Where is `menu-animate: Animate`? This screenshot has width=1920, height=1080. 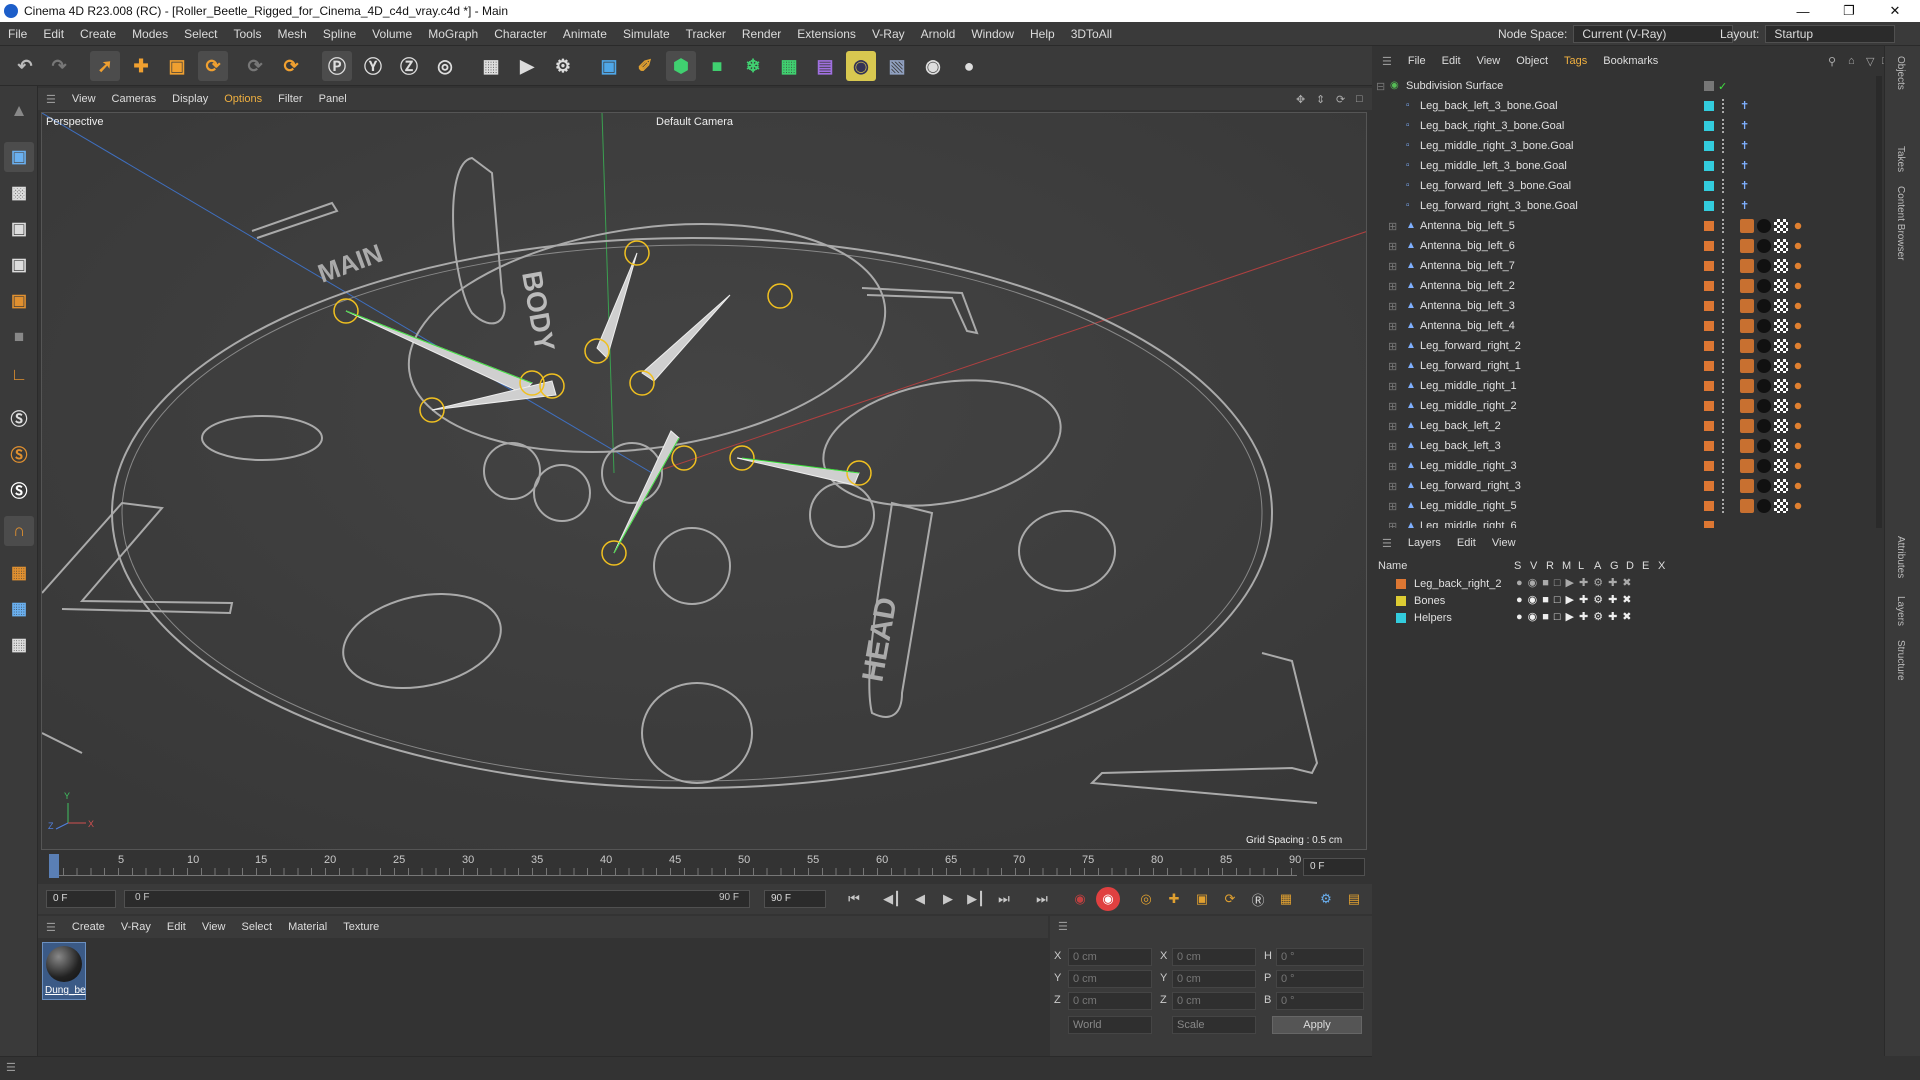
menu-animate: Animate is located at coordinates (585, 34).